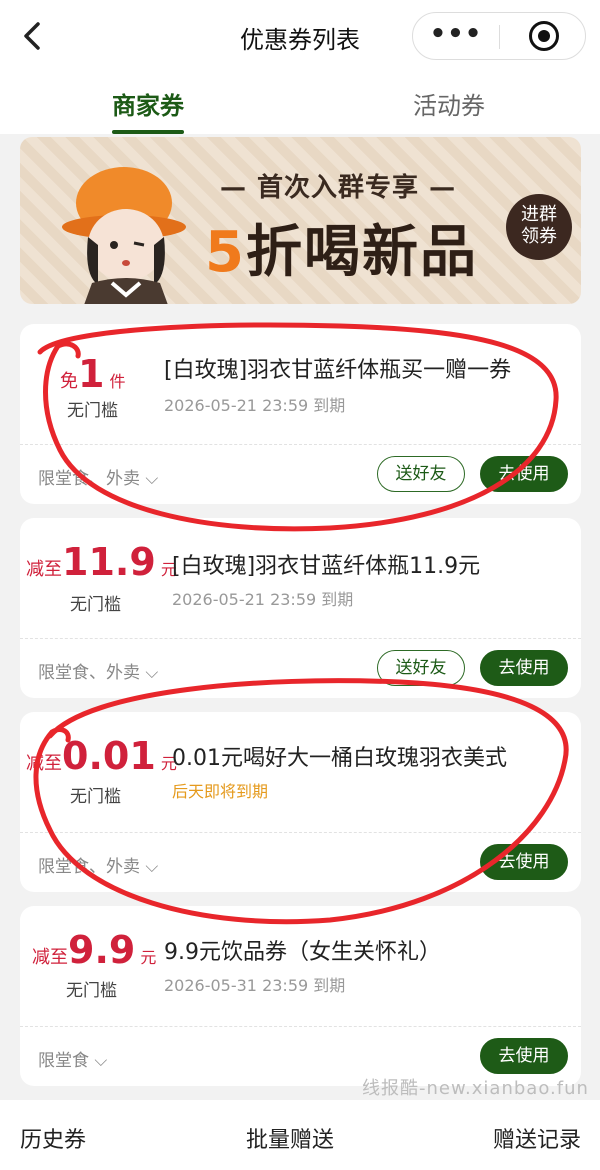 The height and width of the screenshot is (1170, 600). I want to click on coupon-expiry: 2026-05-31 23:59 到期, so click(255, 985).